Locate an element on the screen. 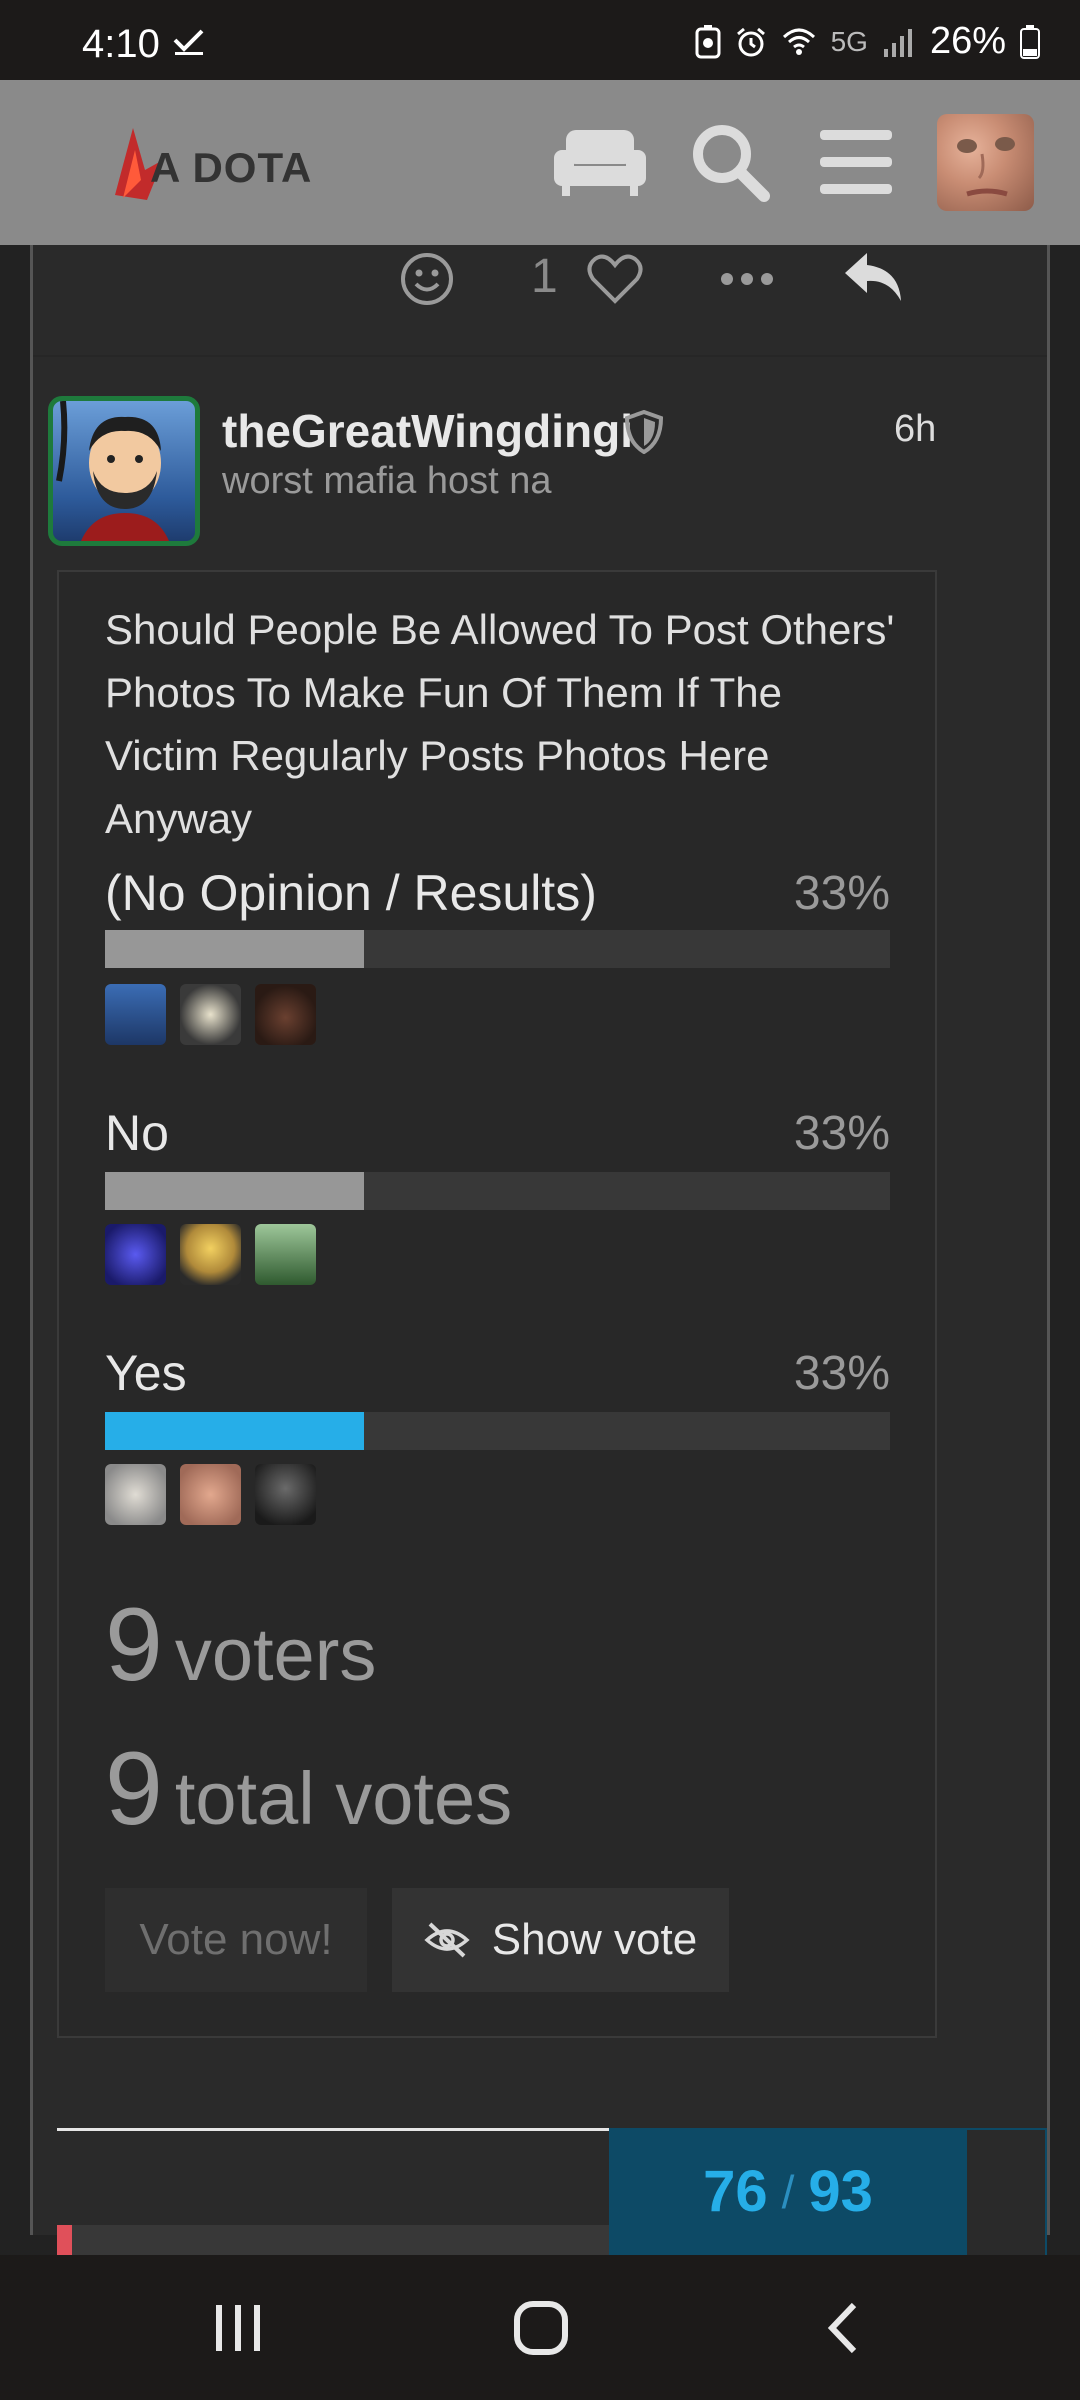 The height and width of the screenshot is (2400, 1080). battery-saver-icon is located at coordinates (708, 41).